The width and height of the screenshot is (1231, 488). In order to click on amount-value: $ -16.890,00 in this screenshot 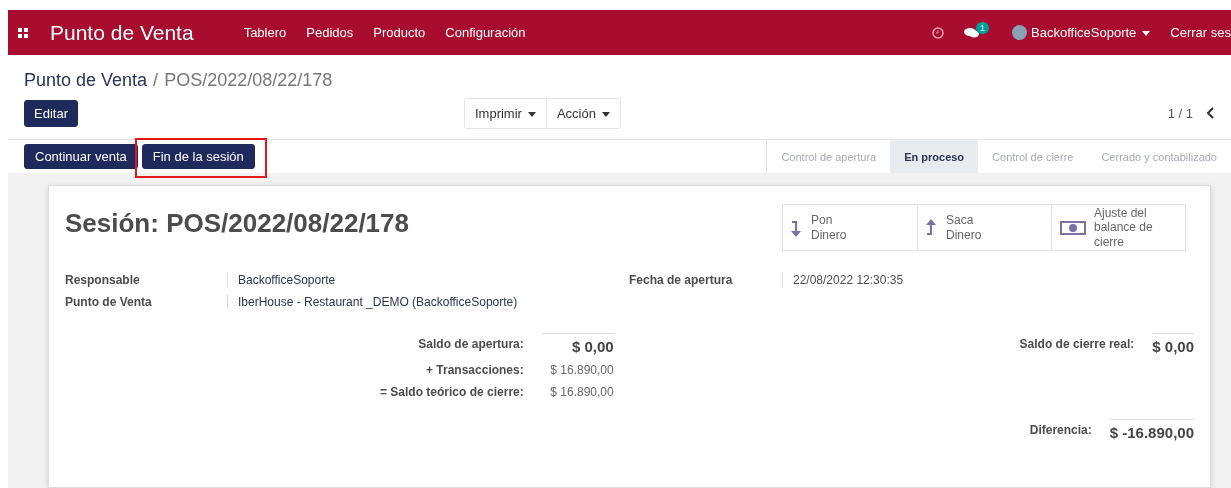, I will do `click(1151, 430)`.